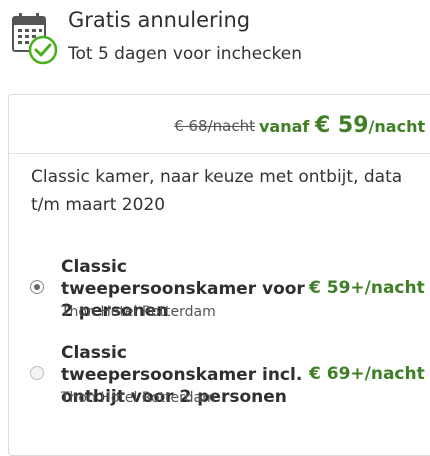 The height and width of the screenshot is (456, 430). Describe the element at coordinates (159, 20) in the screenshot. I see `cancellation-title: Gratis annulering` at that location.